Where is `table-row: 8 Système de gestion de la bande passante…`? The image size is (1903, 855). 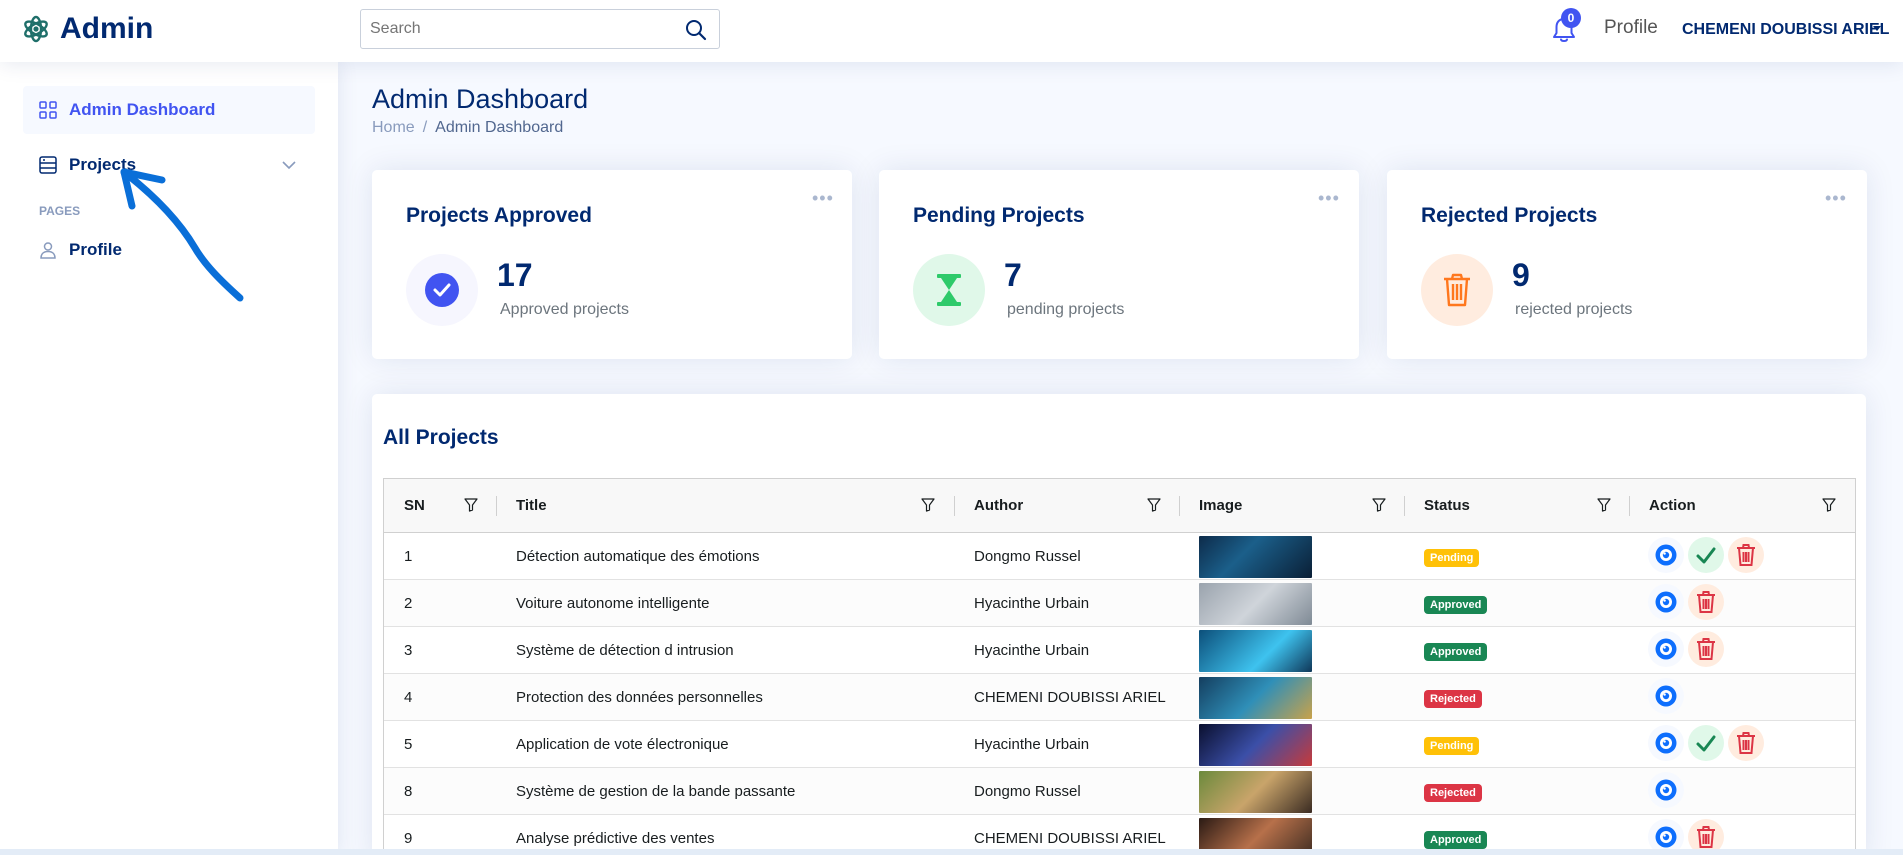 table-row: 8 Système de gestion de la bande passante… is located at coordinates (1119, 791).